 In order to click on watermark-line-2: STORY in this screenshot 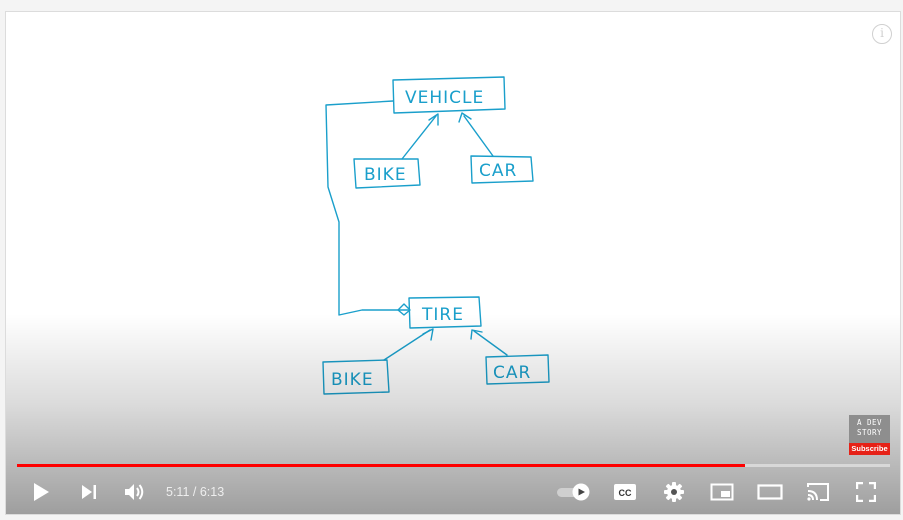, I will do `click(869, 432)`.